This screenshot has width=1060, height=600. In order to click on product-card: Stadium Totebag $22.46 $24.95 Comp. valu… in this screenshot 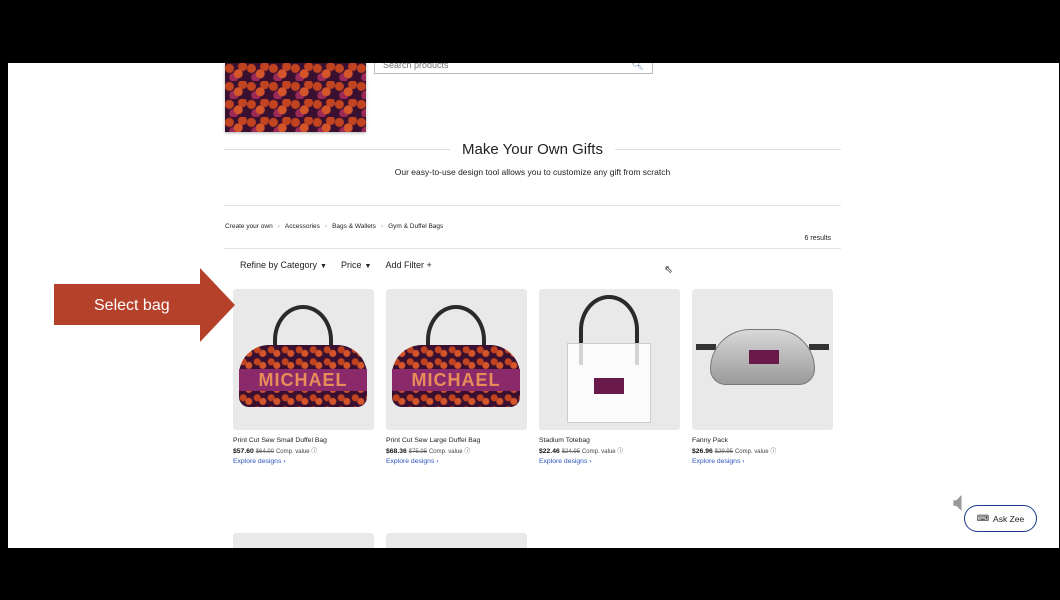, I will do `click(609, 377)`.